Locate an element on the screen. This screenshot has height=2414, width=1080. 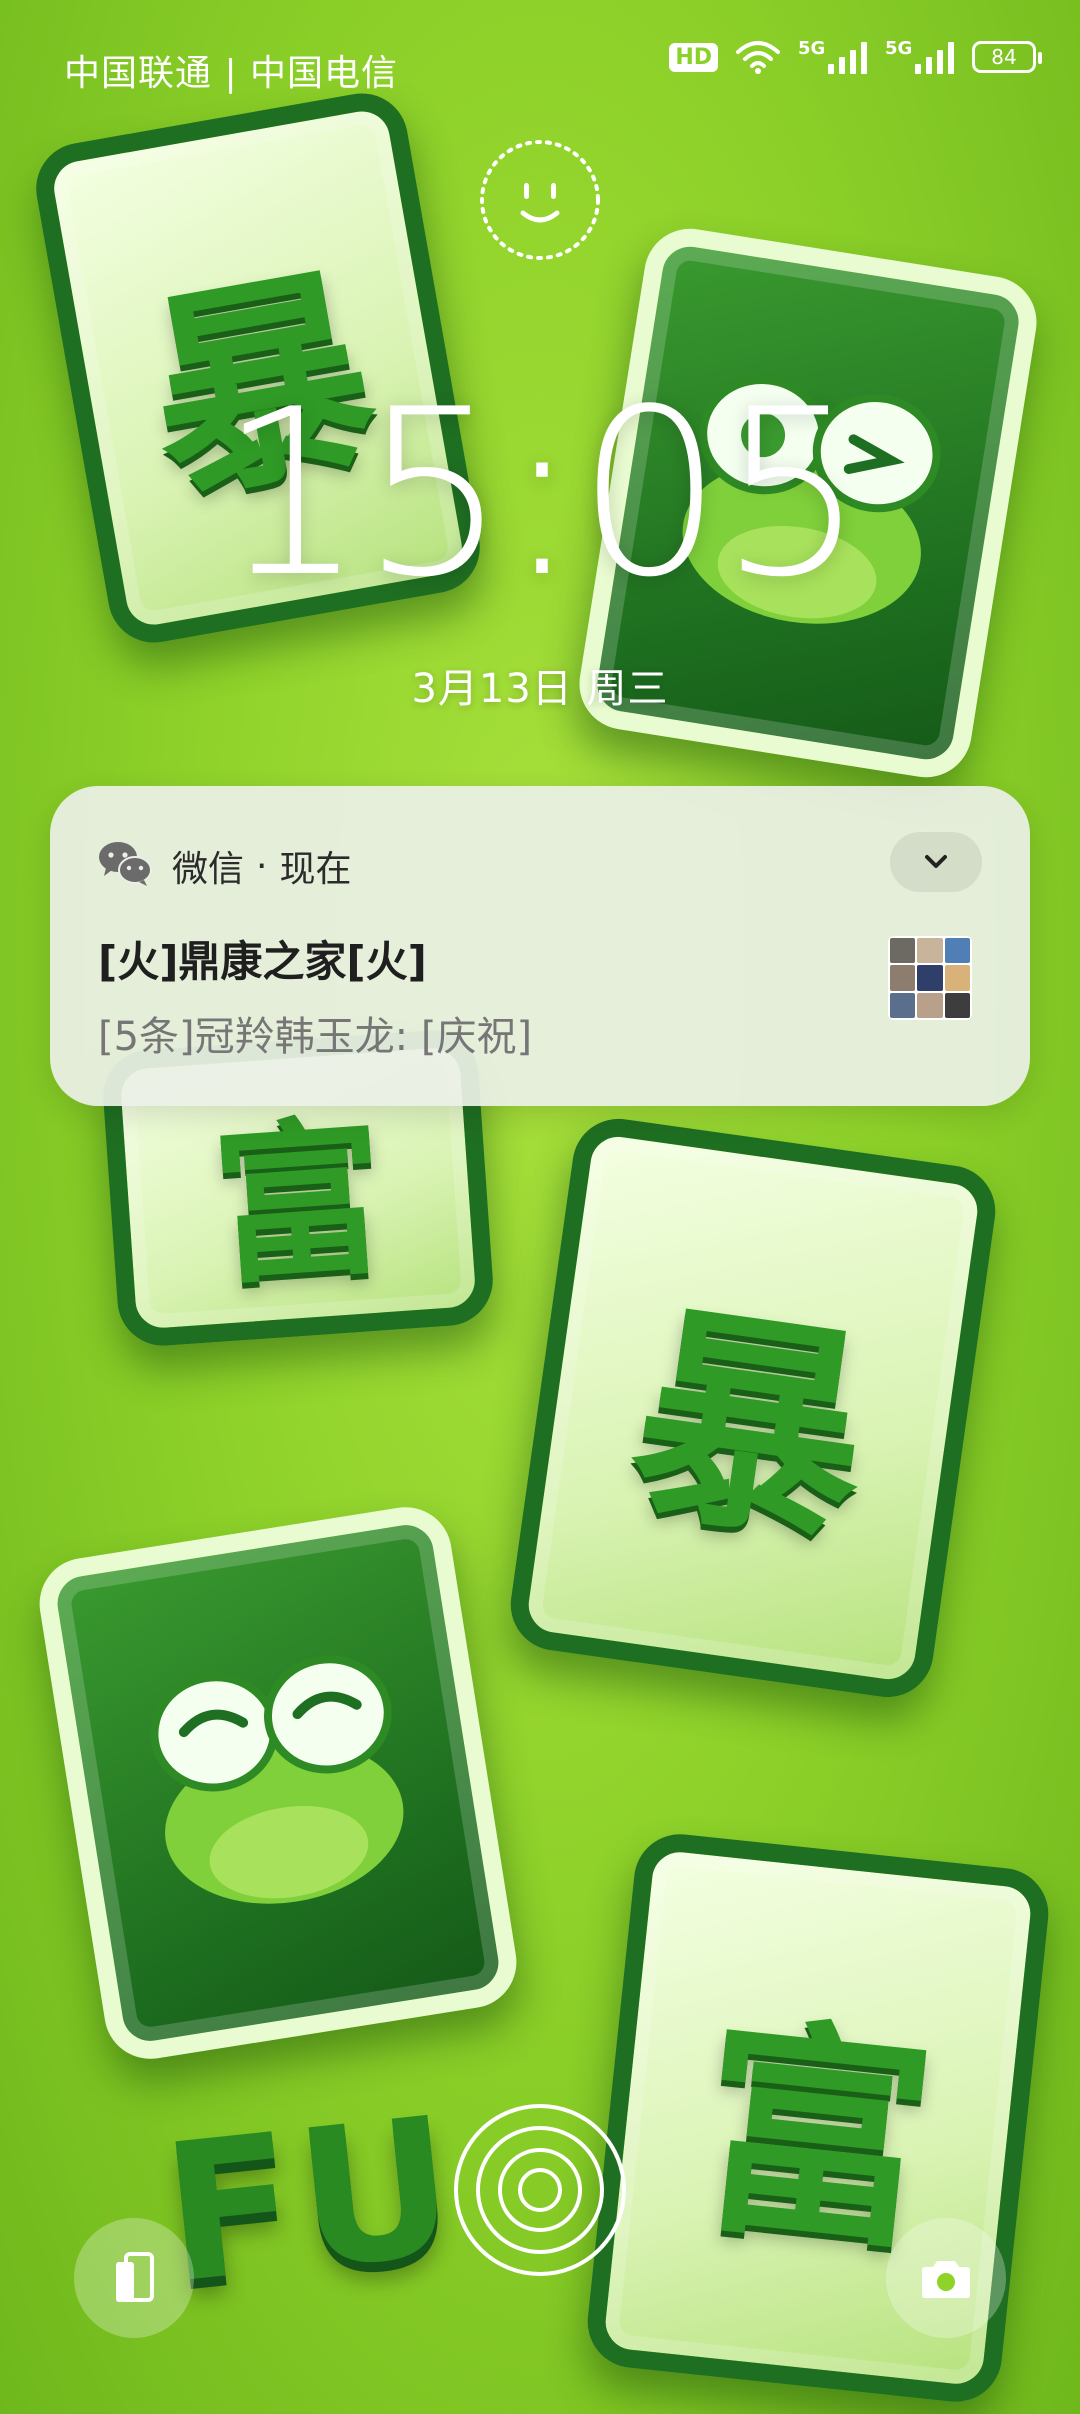
notification-body: [5条]冠羚韩玉龙: [庆祝] is located at coordinates (315, 1037).